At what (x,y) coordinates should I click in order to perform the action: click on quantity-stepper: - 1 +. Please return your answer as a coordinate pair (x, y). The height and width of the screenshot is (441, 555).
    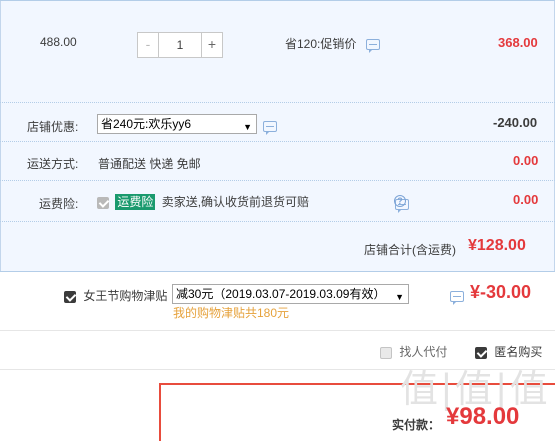
    Looking at the image, I should click on (180, 45).